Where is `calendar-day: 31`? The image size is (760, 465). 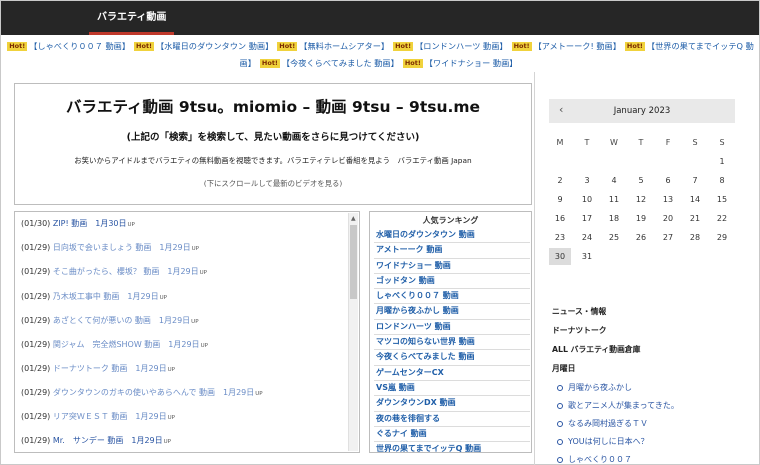
calendar-day: 31 is located at coordinates (587, 256).